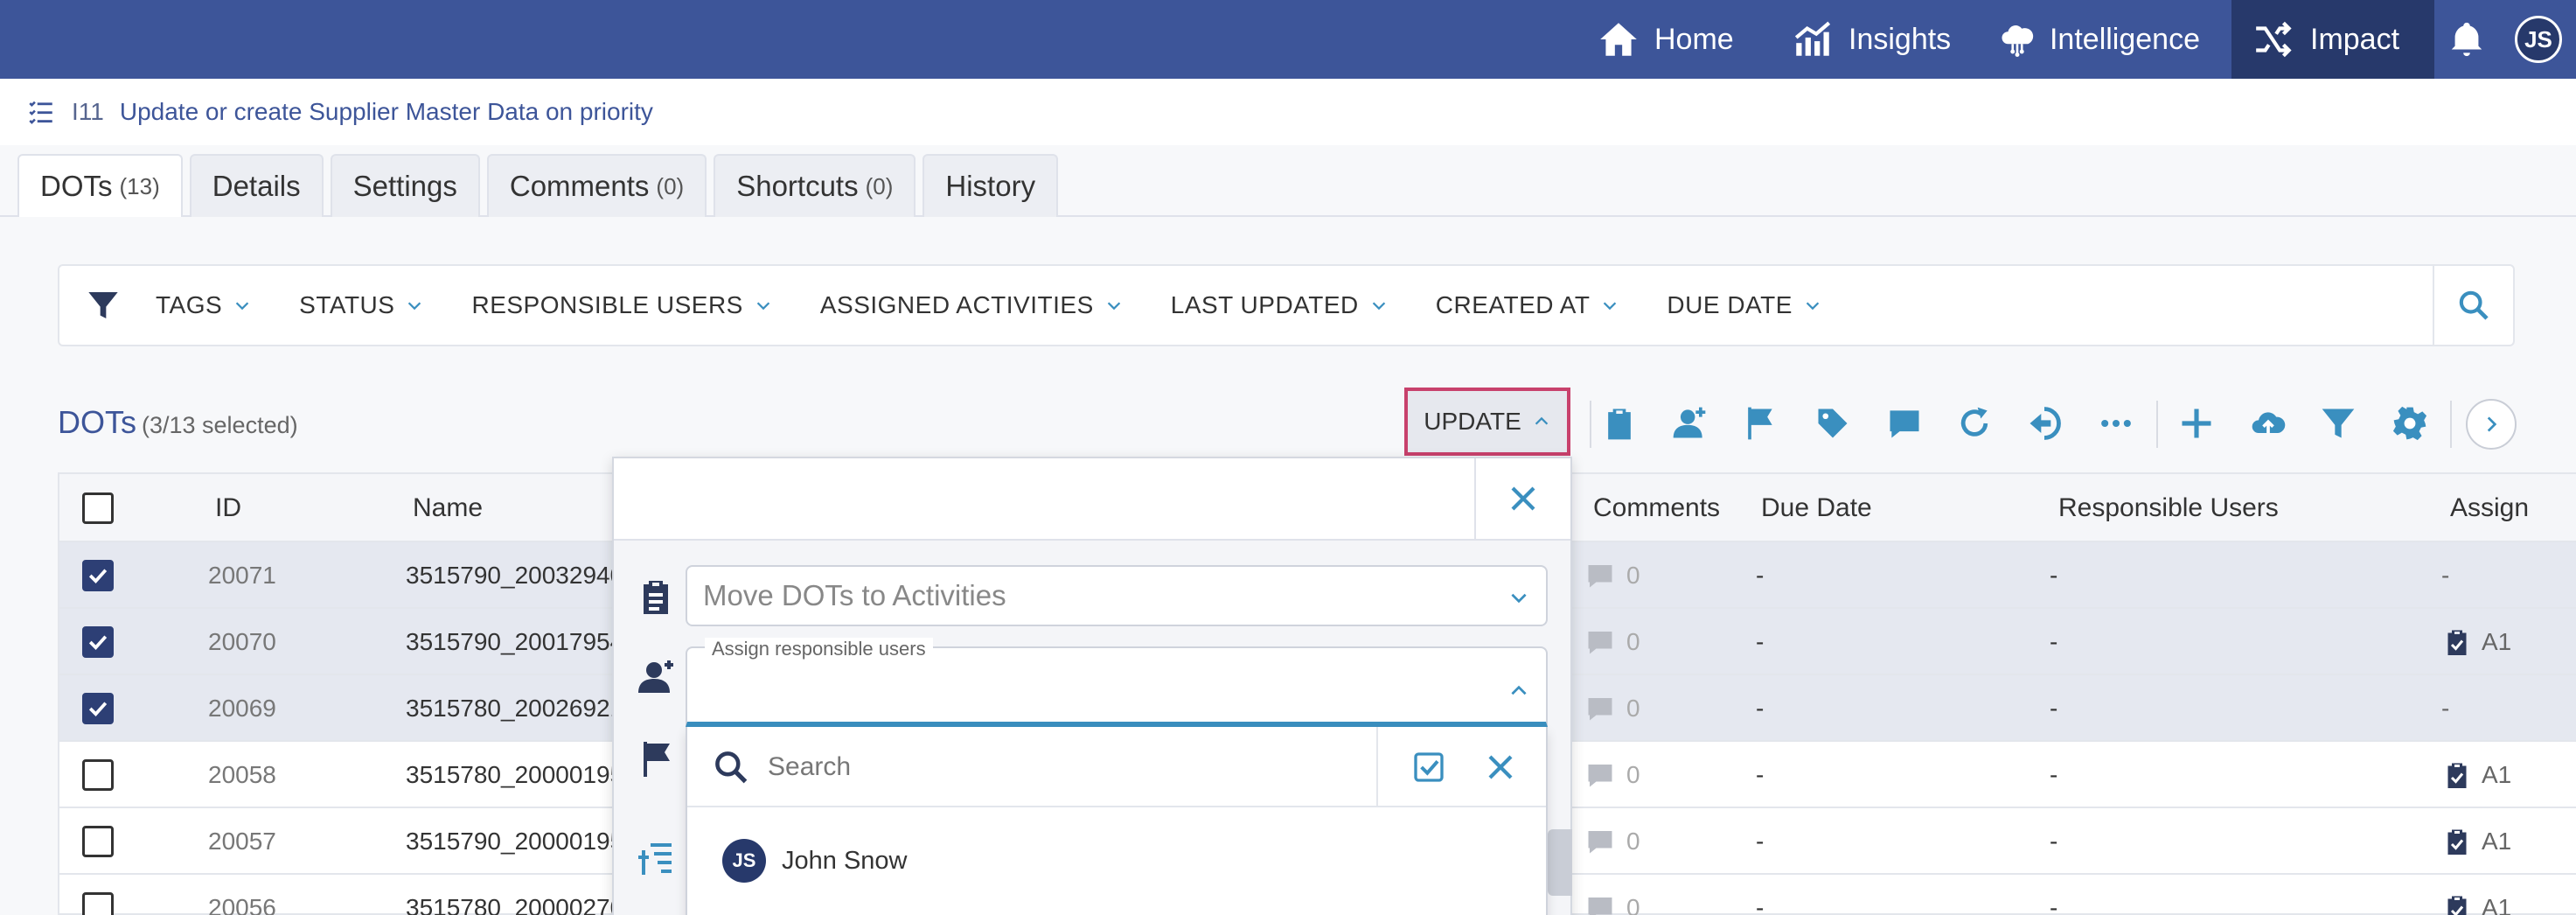  Describe the element at coordinates (2538, 40) in the screenshot. I see `user-avatar: JS` at that location.